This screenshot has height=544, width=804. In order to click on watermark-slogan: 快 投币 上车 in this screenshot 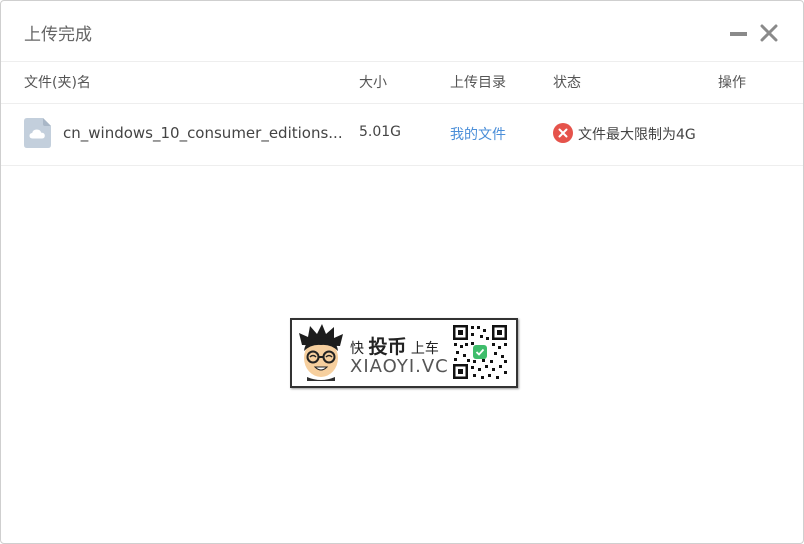, I will do `click(394, 345)`.